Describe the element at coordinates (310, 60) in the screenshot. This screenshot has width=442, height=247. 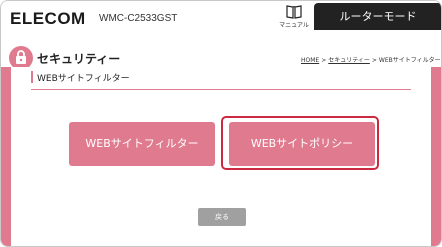
I see `breadcrumb-home: HOME` at that location.